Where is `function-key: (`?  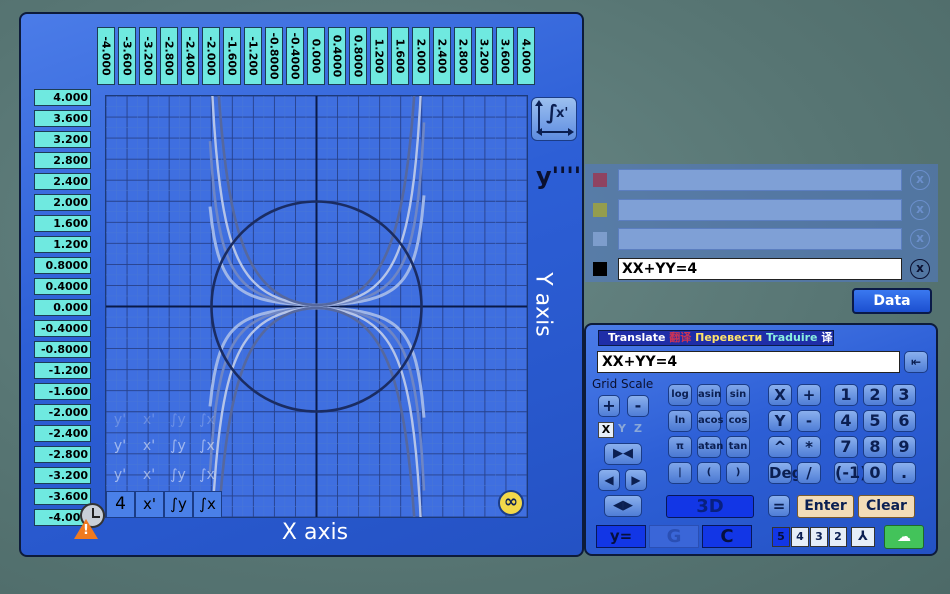 function-key: ( is located at coordinates (709, 473).